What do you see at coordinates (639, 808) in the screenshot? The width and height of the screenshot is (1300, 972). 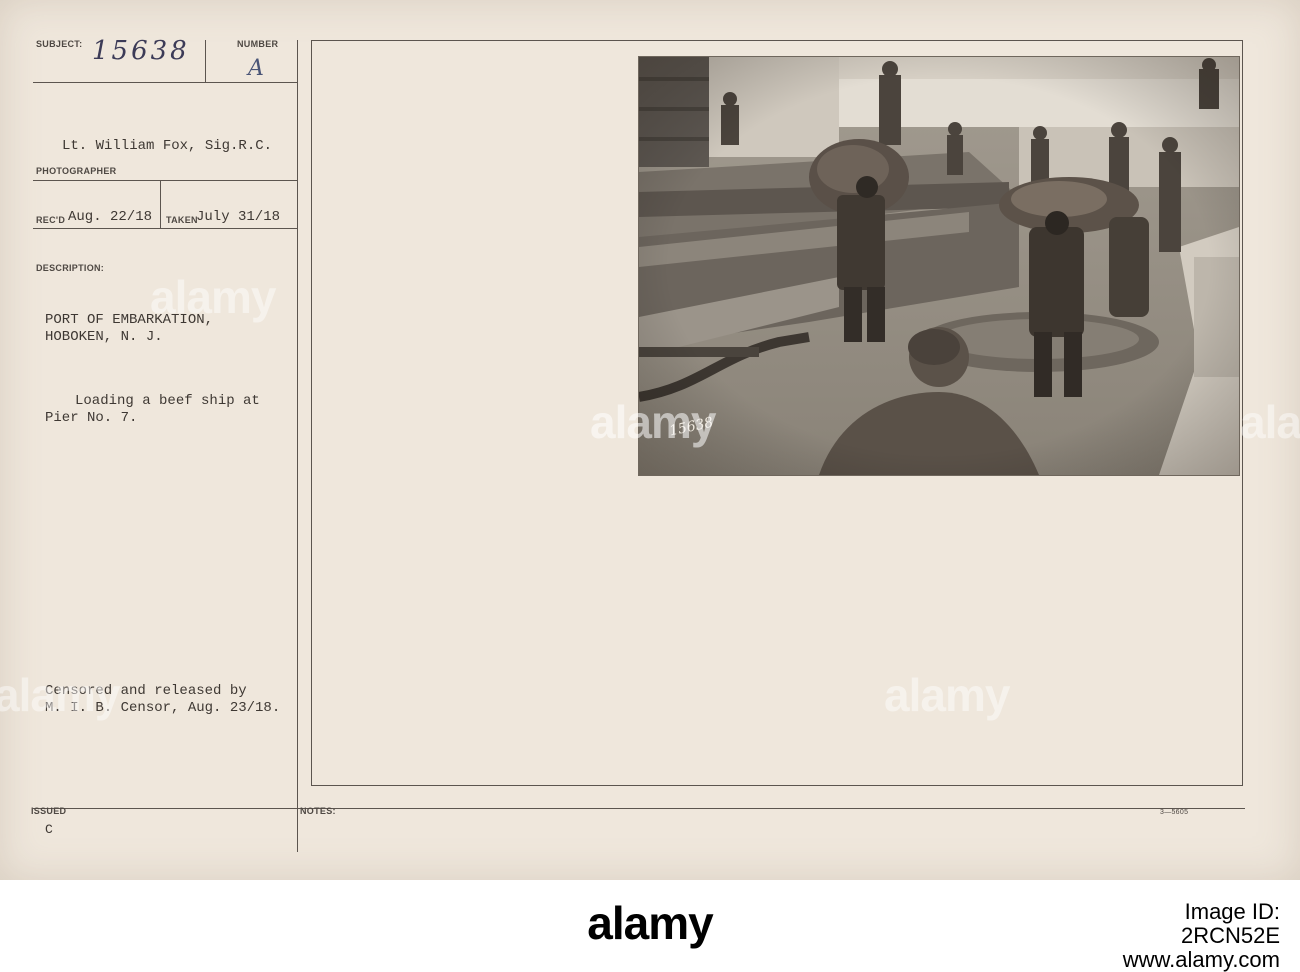 I see `rule-above-issued` at bounding box center [639, 808].